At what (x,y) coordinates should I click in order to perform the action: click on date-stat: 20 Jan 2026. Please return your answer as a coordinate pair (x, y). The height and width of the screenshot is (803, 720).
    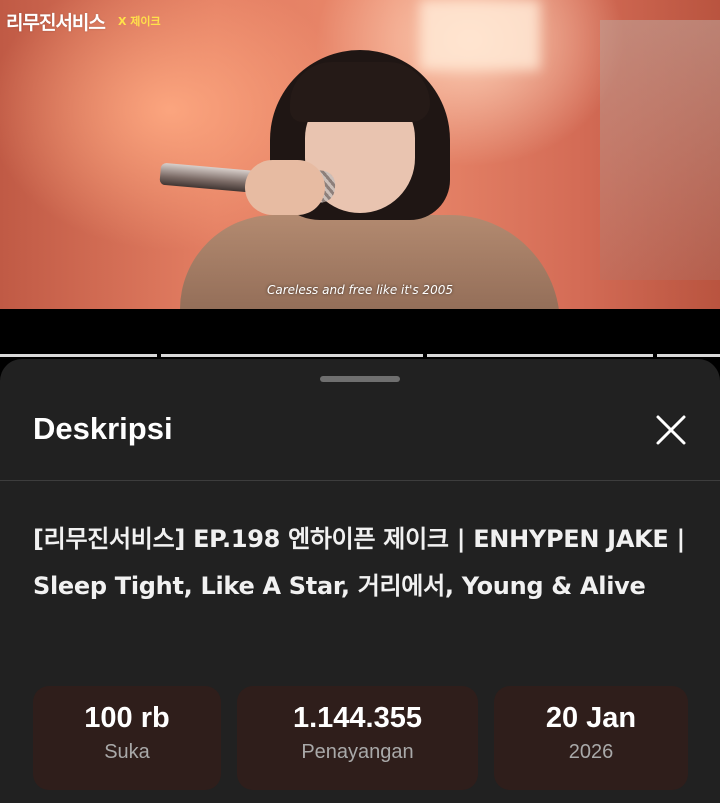
    Looking at the image, I should click on (591, 738).